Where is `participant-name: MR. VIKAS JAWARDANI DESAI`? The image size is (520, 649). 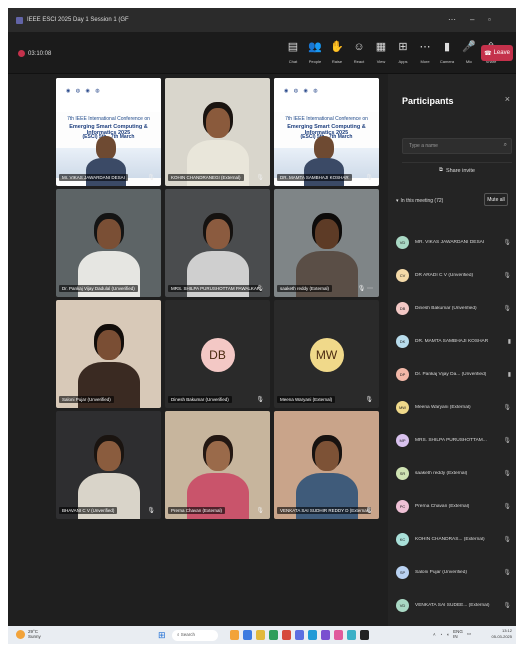
participant-name: MR. VIKAS JAWARDANI DESAI is located at coordinates (450, 242).